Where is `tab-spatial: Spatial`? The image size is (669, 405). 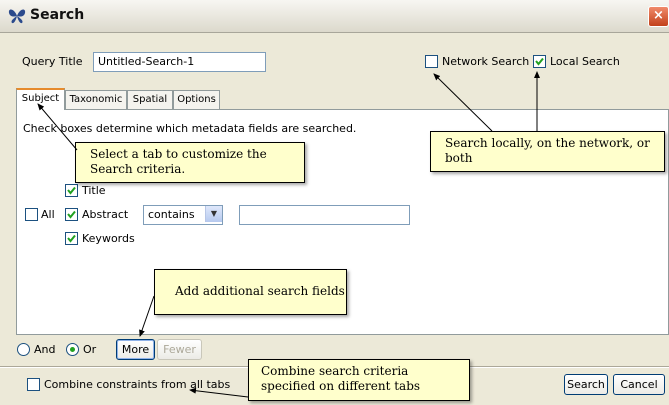 tab-spatial: Spatial is located at coordinates (150, 99).